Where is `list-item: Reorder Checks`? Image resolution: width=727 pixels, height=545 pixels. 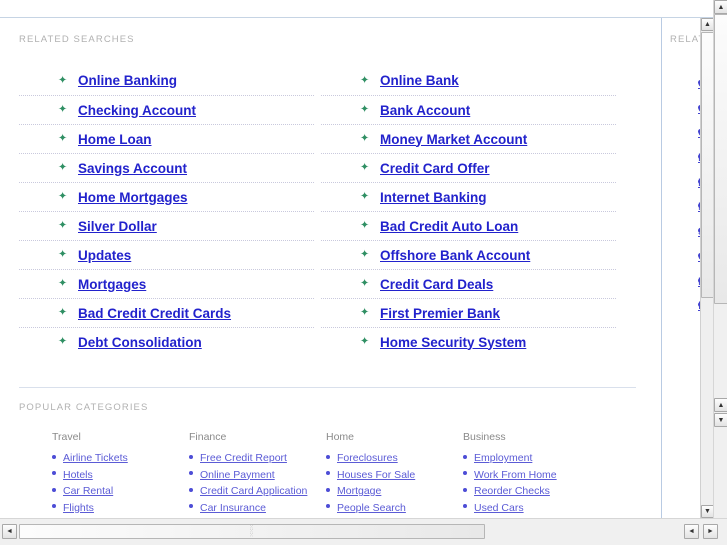 list-item: Reorder Checks is located at coordinates (531, 490).